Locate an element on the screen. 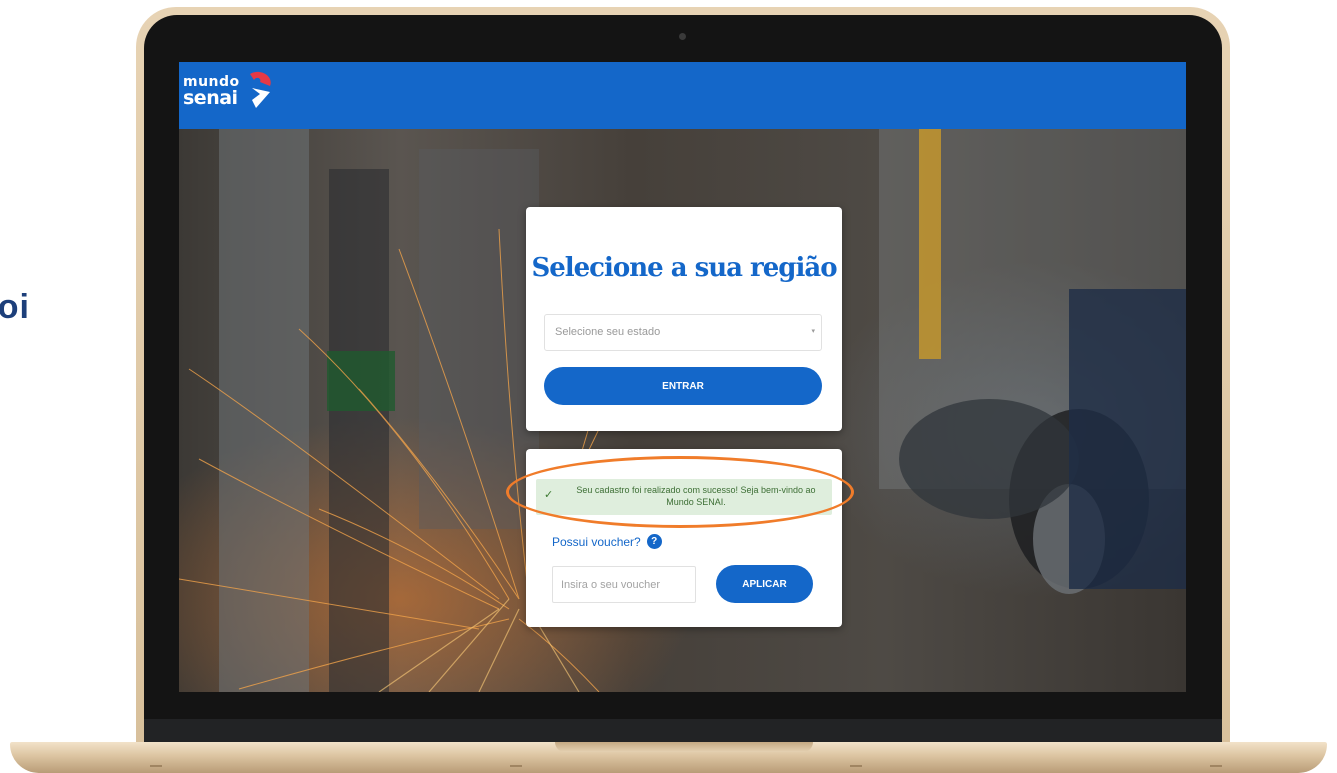 Image resolution: width=1337 pixels, height=773 pixels. mundo-senai-logo: mundo senai is located at coordinates (228, 90).